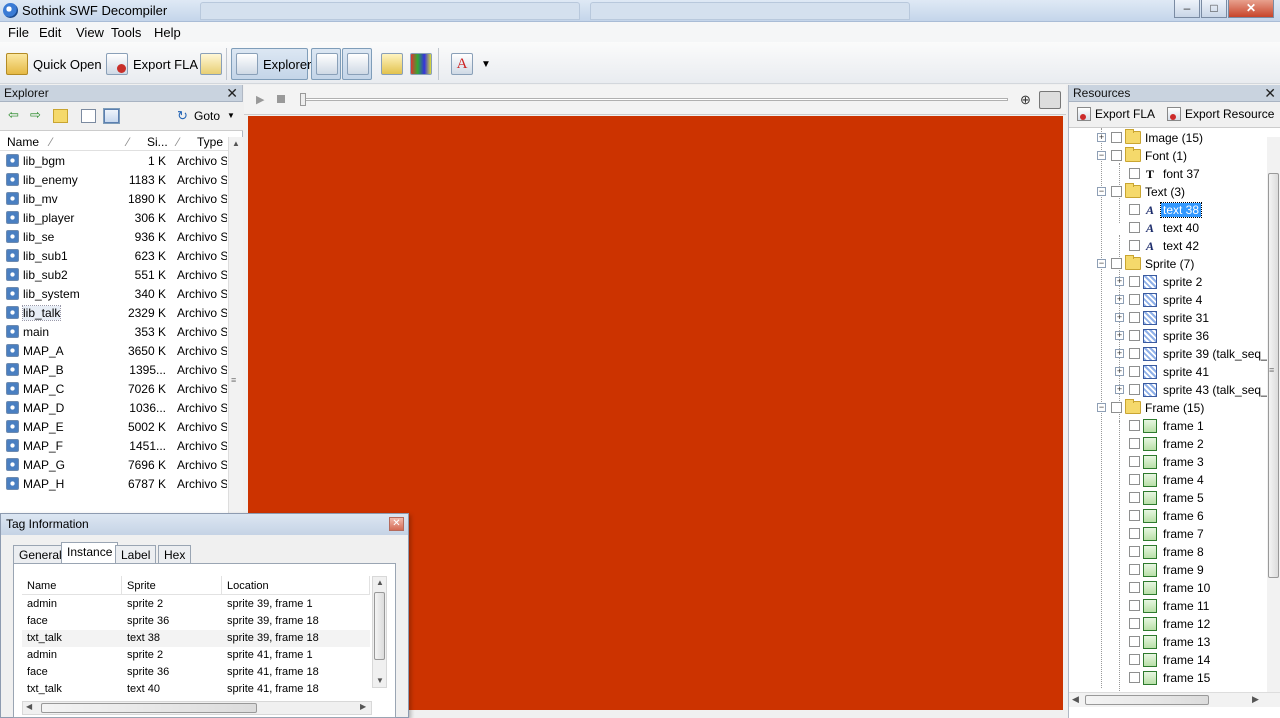 Image resolution: width=1280 pixels, height=718 pixels. What do you see at coordinates (1168, 336) in the screenshot?
I see `tree-node-sprite: + sprite 36` at bounding box center [1168, 336].